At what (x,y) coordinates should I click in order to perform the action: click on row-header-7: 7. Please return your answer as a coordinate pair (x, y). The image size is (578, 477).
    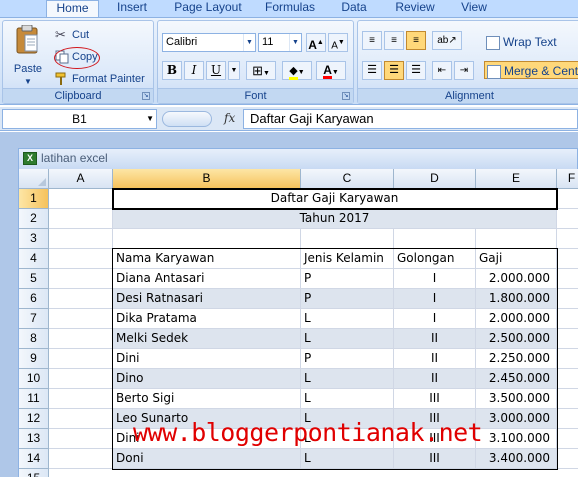
    Looking at the image, I should click on (34, 319).